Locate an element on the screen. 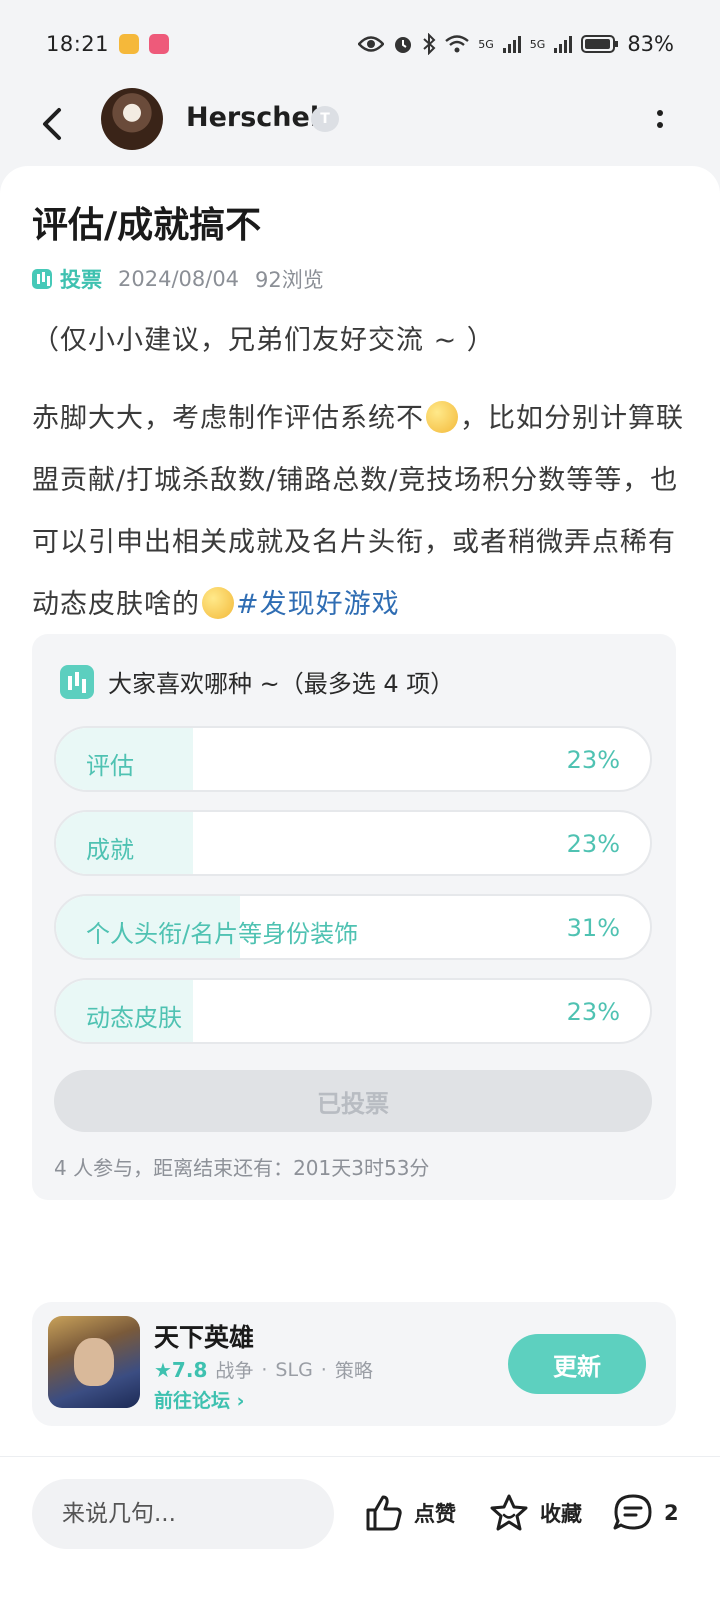  poll-option: 评估 23% is located at coordinates (353, 759).